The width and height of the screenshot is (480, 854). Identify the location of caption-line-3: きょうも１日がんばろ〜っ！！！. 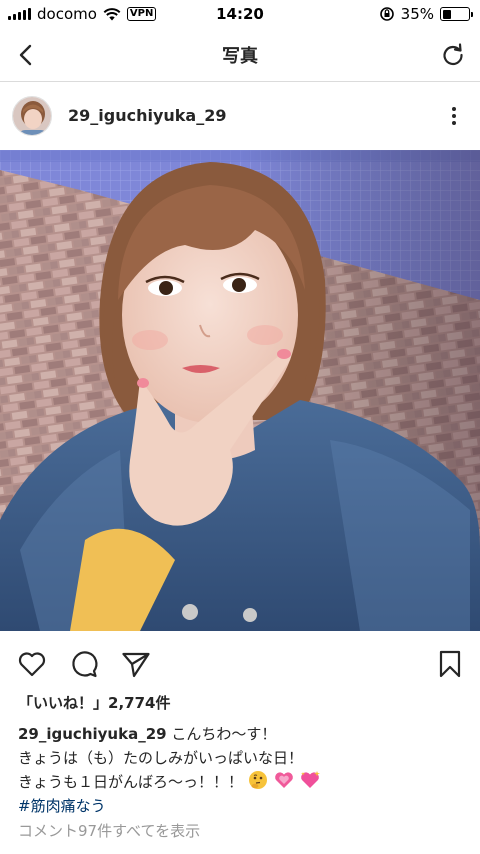
(243, 782).